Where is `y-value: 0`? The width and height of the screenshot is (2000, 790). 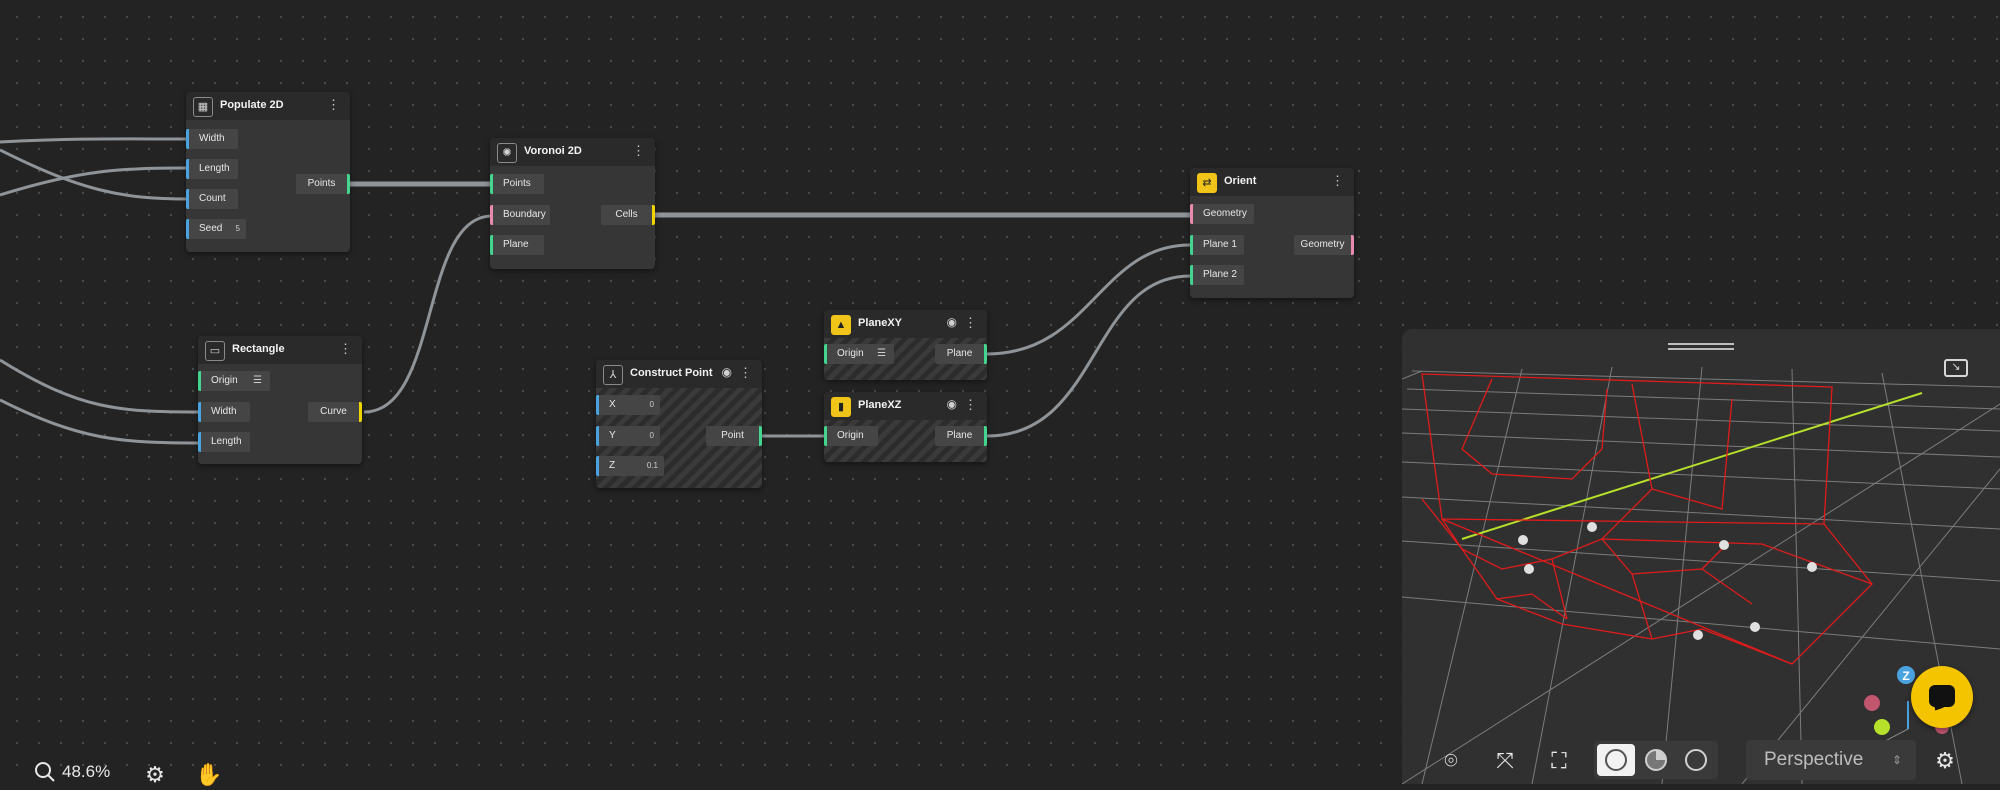
y-value: 0 is located at coordinates (652, 436).